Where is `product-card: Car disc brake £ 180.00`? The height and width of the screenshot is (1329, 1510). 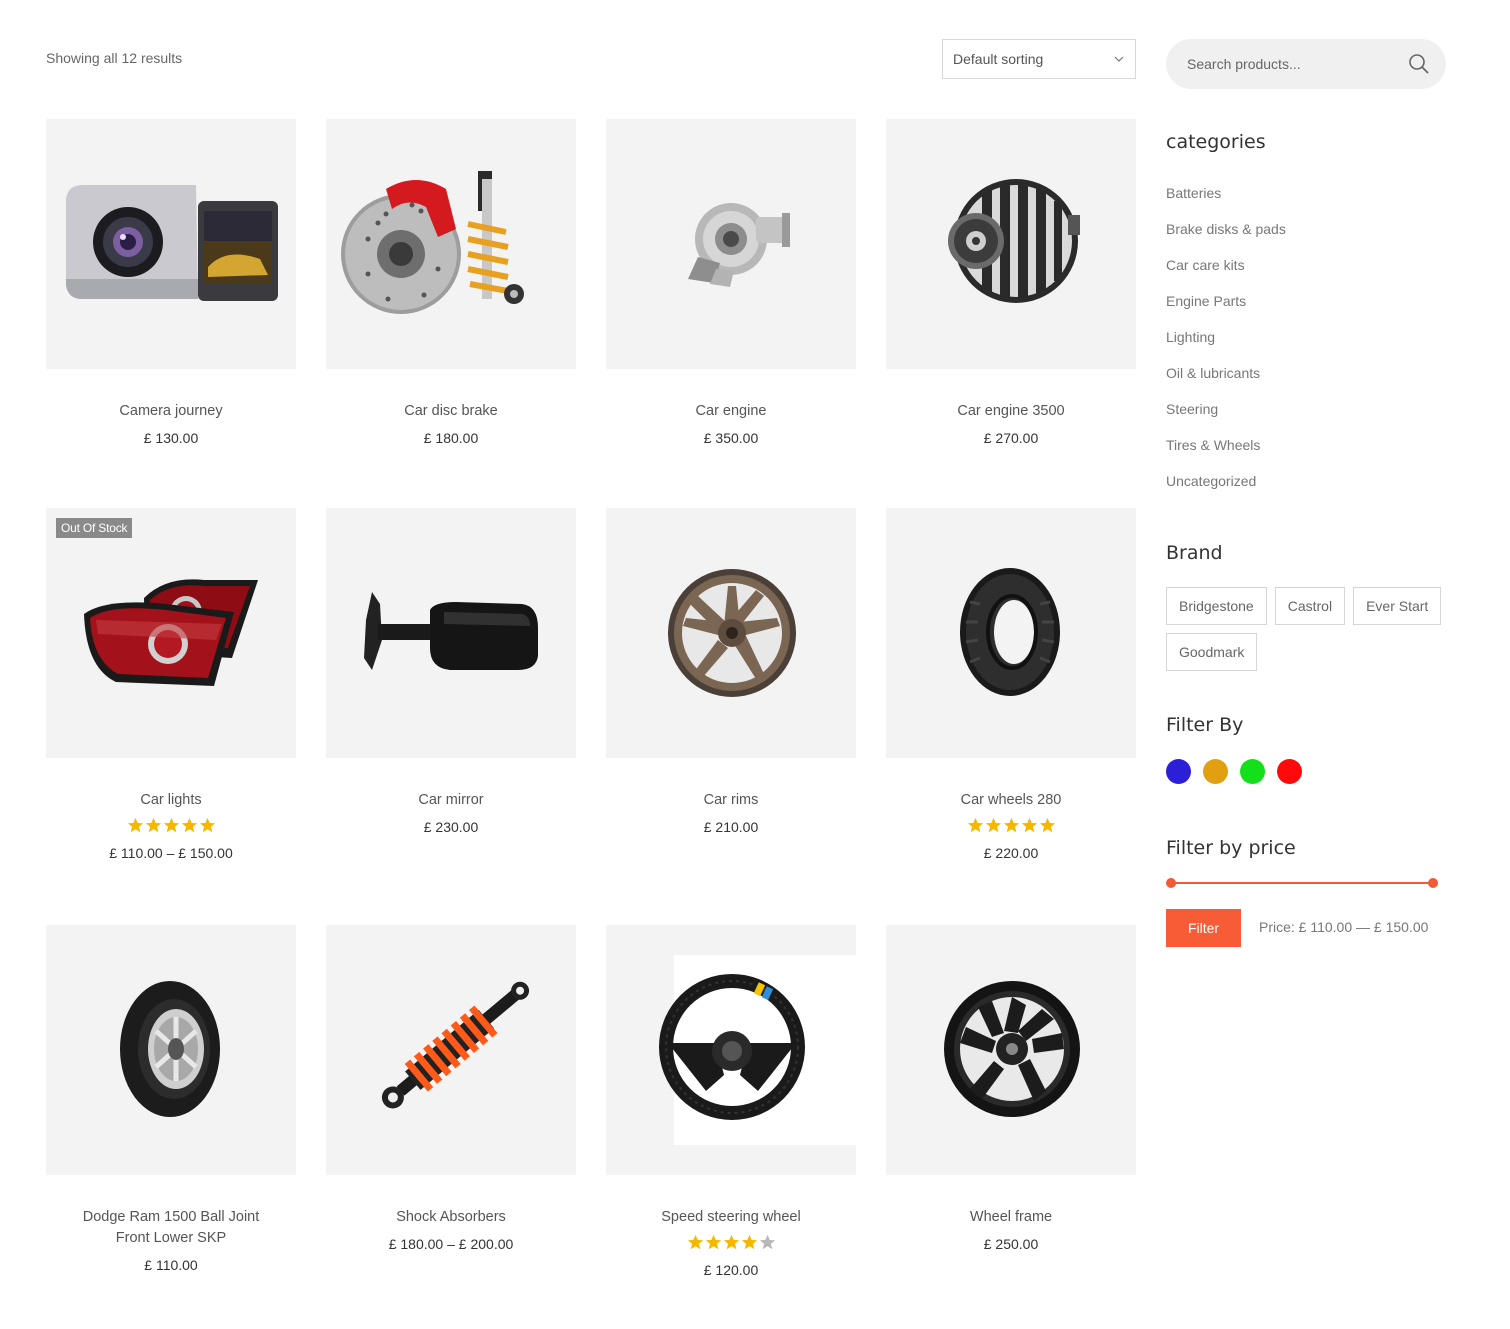 product-card: Car disc brake £ 180.00 is located at coordinates (451, 282).